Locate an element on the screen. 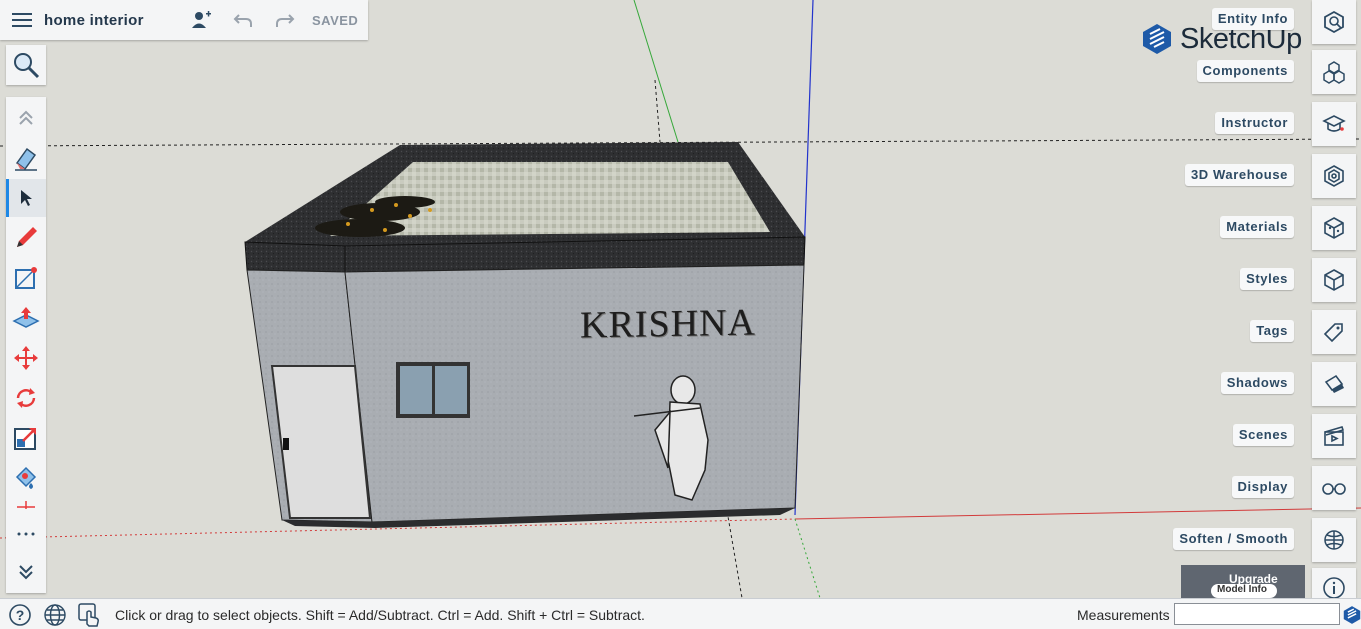  model-info-text: Model Info is located at coordinates (1244, 591).